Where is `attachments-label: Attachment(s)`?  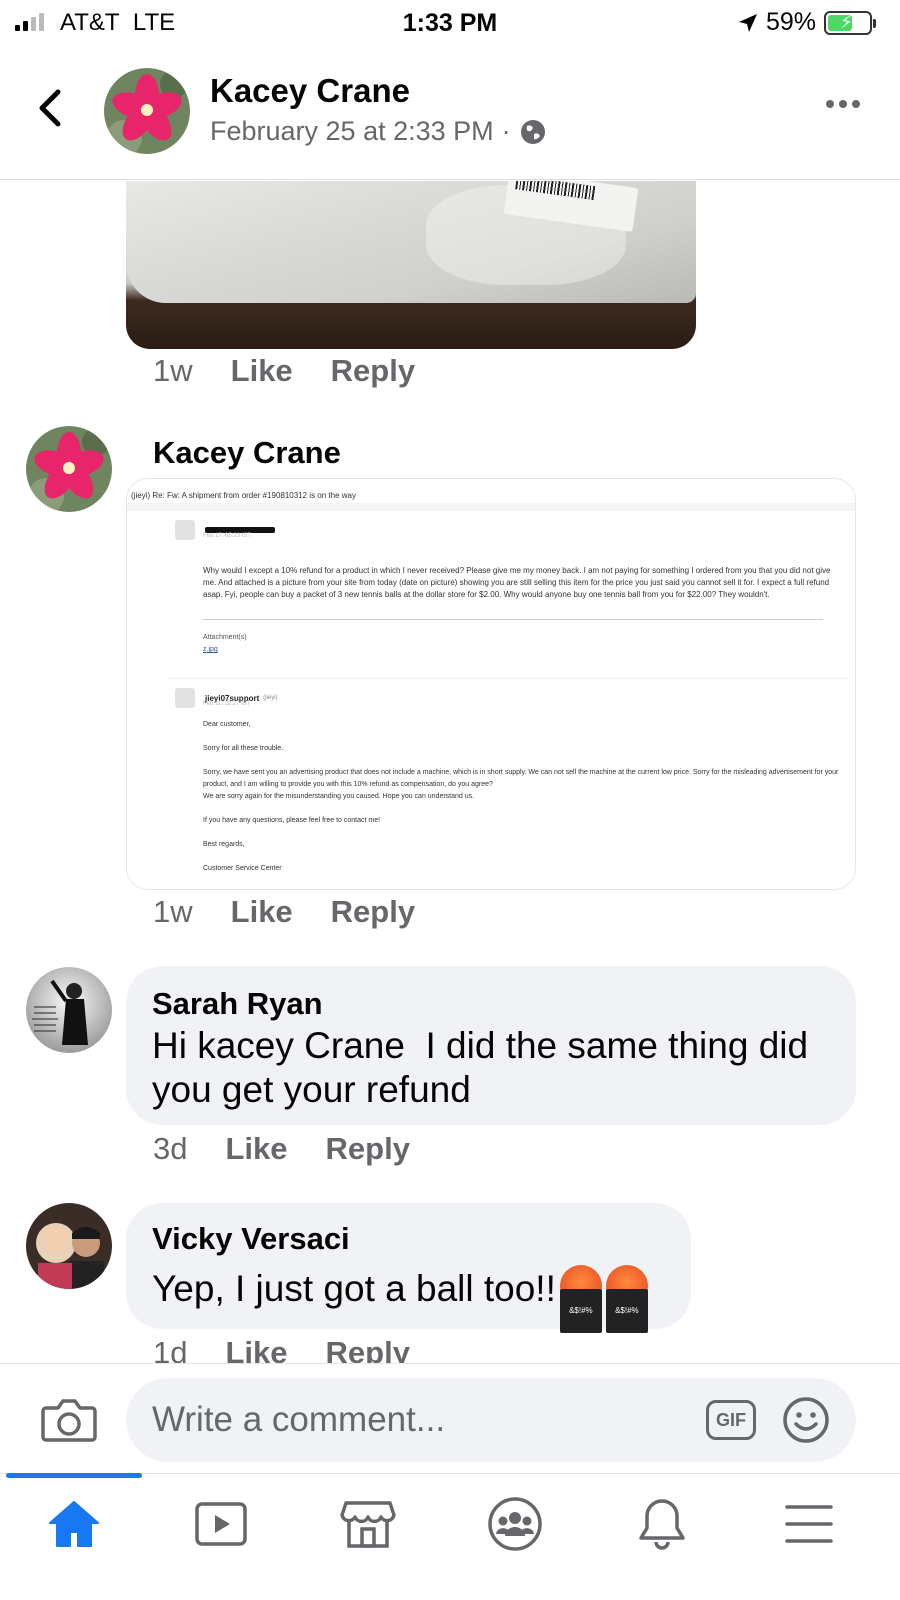 attachments-label: Attachment(s) is located at coordinates (225, 637).